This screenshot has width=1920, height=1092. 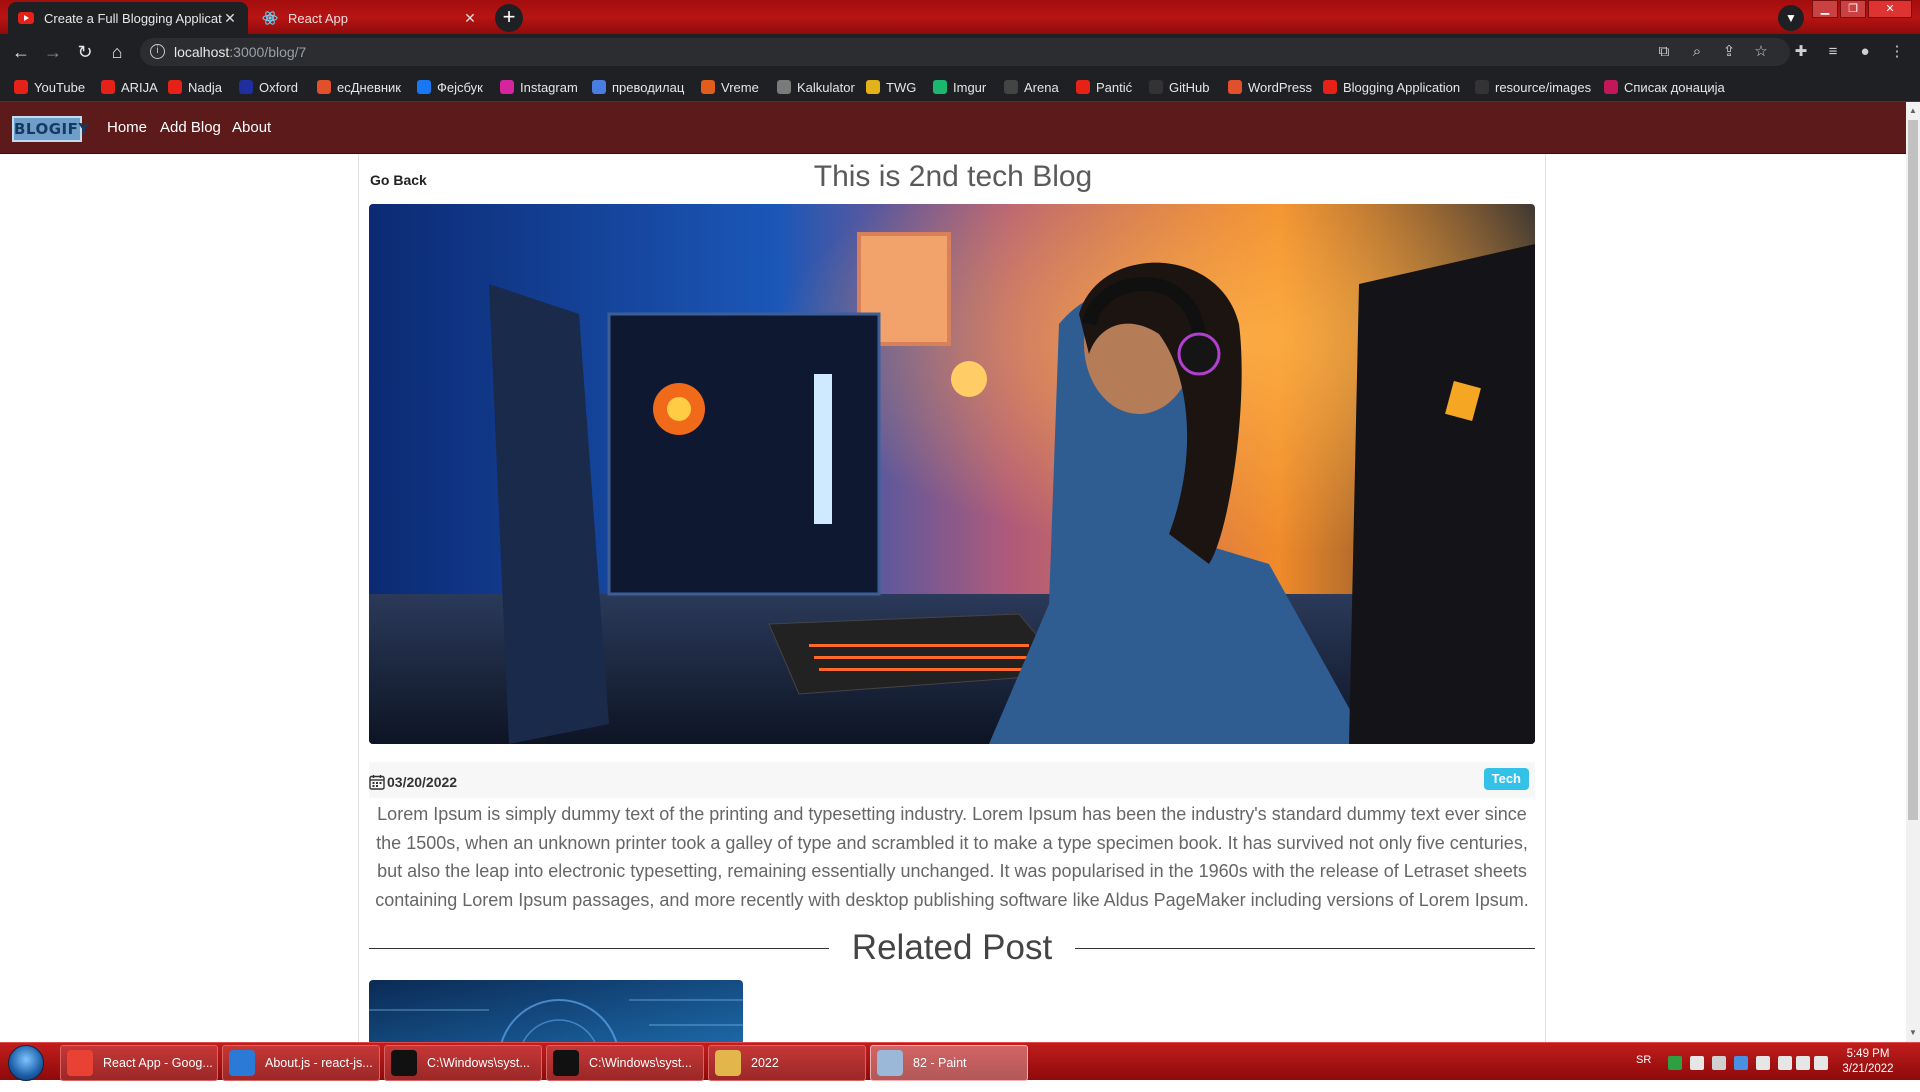 I want to click on security-tray-icon, so click(x=1675, y=1063).